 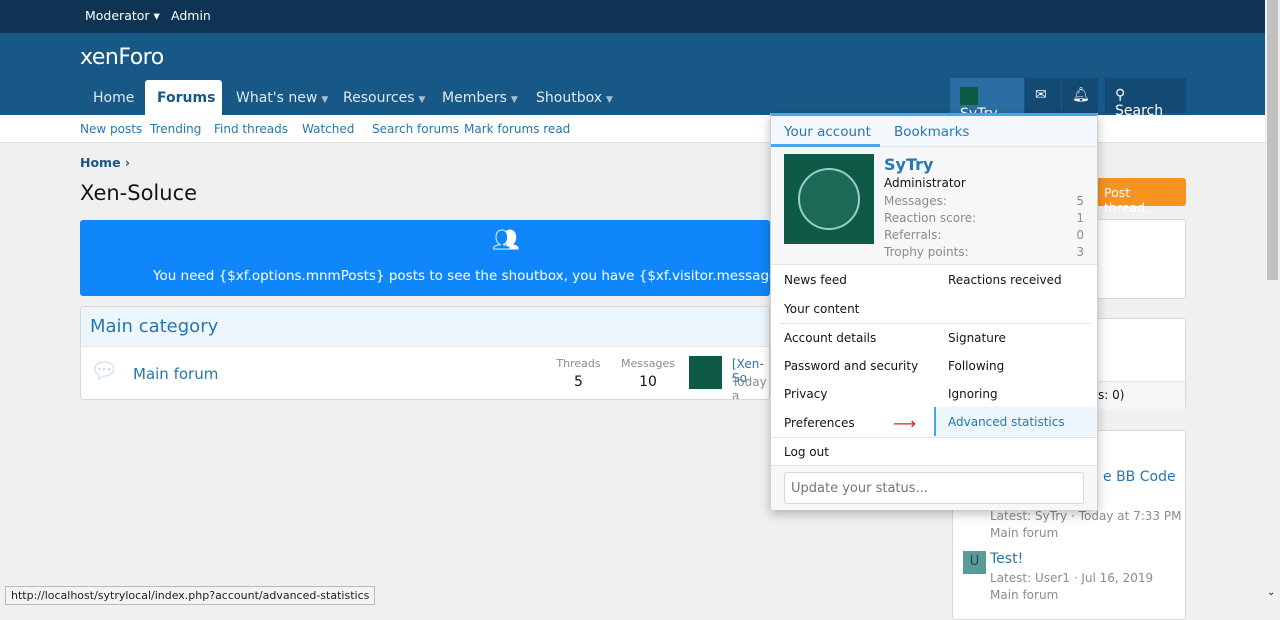 I want to click on menu-following: Following, so click(x=976, y=366).